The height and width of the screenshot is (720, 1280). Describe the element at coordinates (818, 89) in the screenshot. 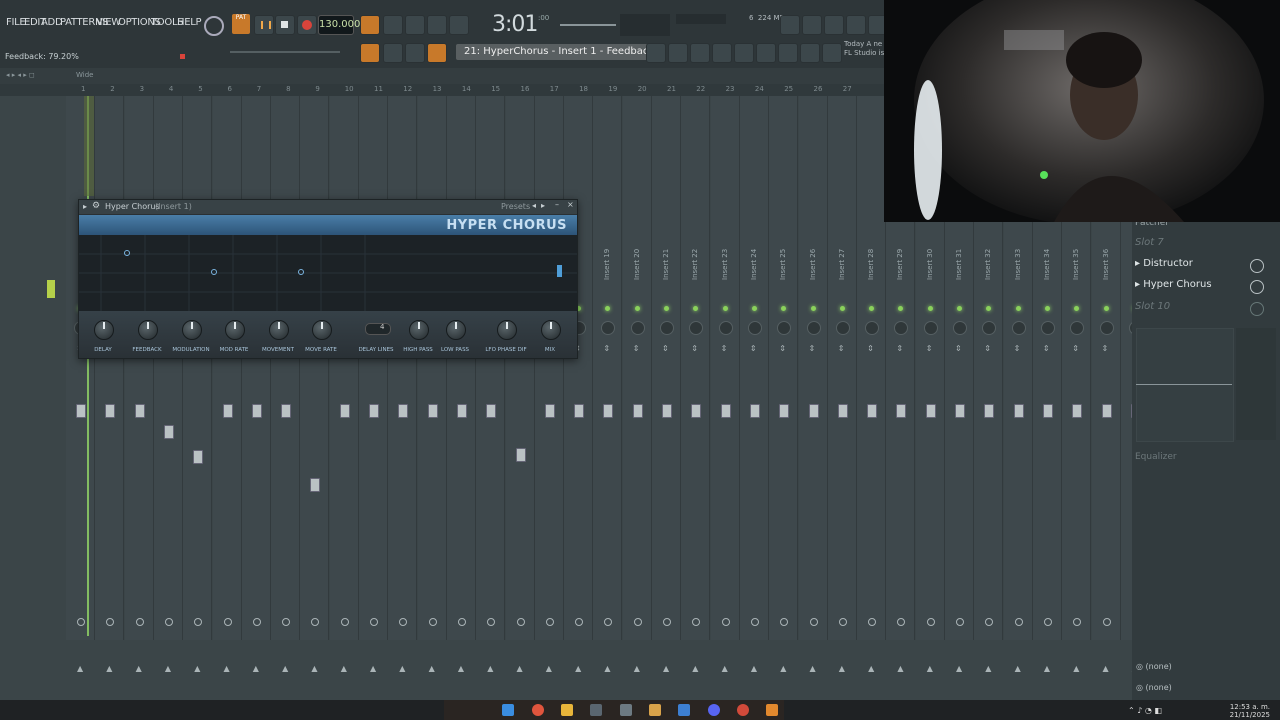

I see `ruler-tick: 26` at that location.